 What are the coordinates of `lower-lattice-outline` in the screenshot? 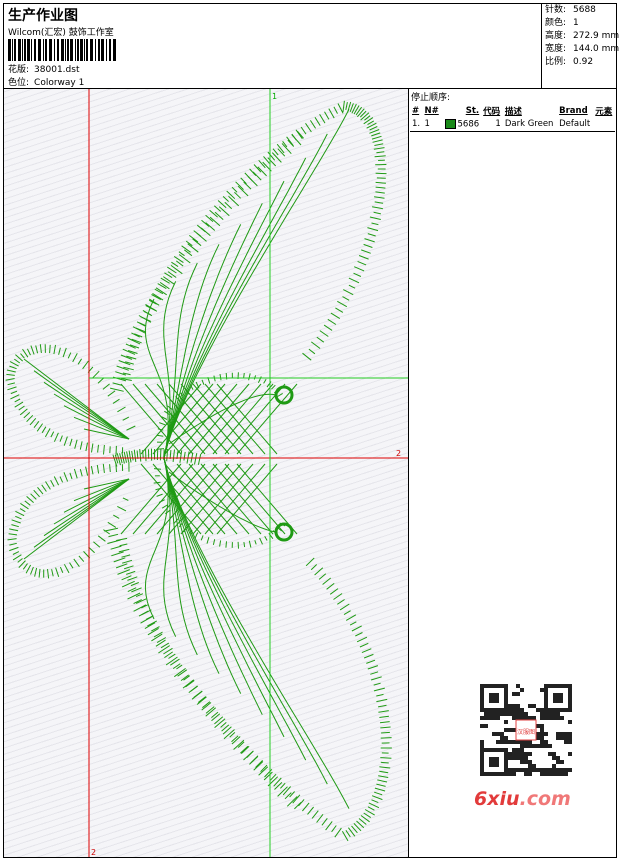 It's located at (219, 508).